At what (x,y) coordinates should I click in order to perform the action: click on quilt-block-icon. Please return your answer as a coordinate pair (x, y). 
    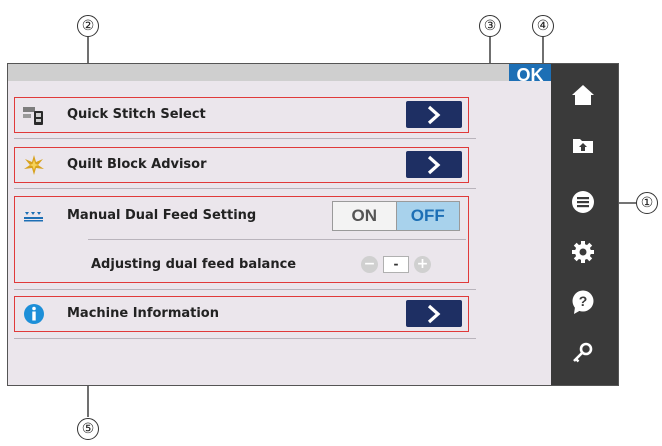
    Looking at the image, I should click on (34, 165).